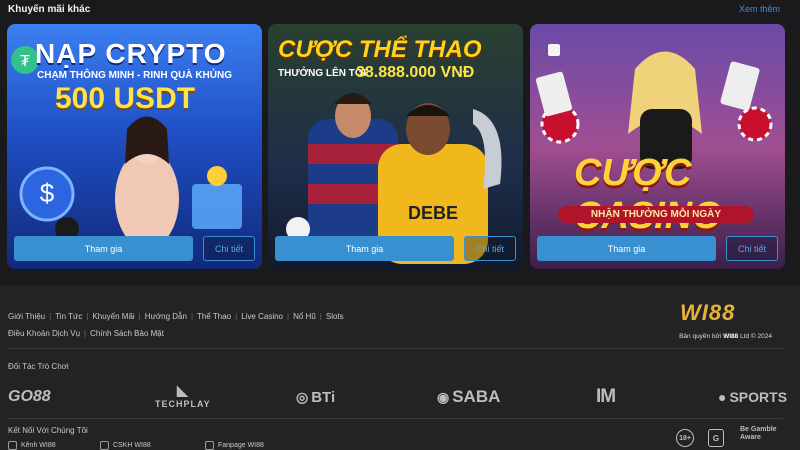 This screenshot has width=800, height=450. Describe the element at coordinates (182, 390) in the screenshot. I see `techplay-icon: ◣` at that location.